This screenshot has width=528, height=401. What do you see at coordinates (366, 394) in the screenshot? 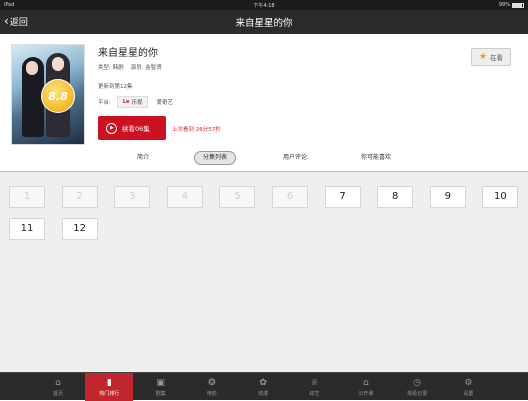
I see `tabbar-label: 公开课` at bounding box center [366, 394].